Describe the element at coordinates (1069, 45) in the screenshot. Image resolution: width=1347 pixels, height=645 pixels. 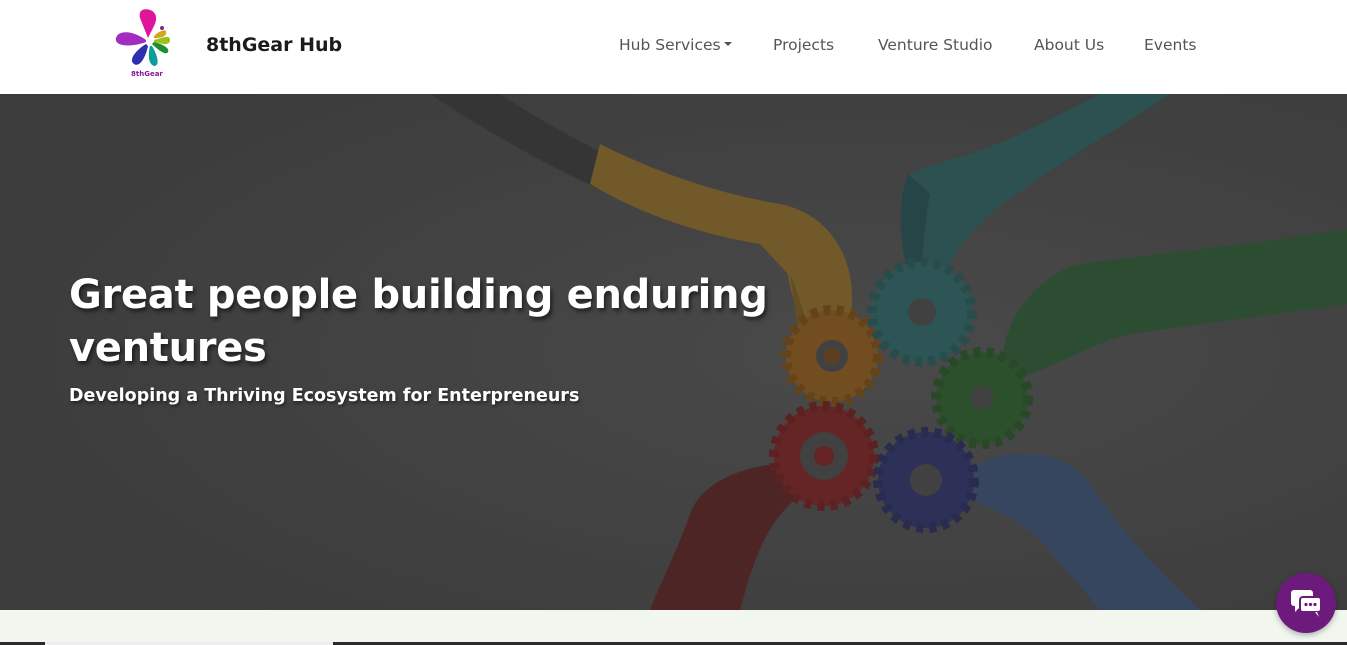
I see `nav-about-us: About Us` at that location.